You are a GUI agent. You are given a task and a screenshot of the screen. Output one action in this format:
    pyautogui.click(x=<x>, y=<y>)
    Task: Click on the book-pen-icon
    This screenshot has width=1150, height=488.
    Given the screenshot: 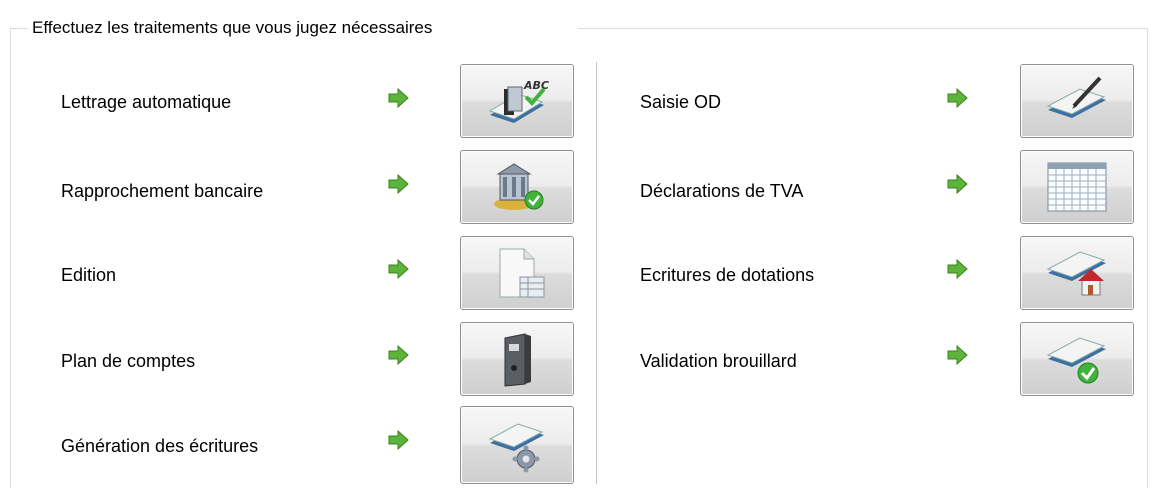 What is the action you would take?
    pyautogui.click(x=1076, y=97)
    